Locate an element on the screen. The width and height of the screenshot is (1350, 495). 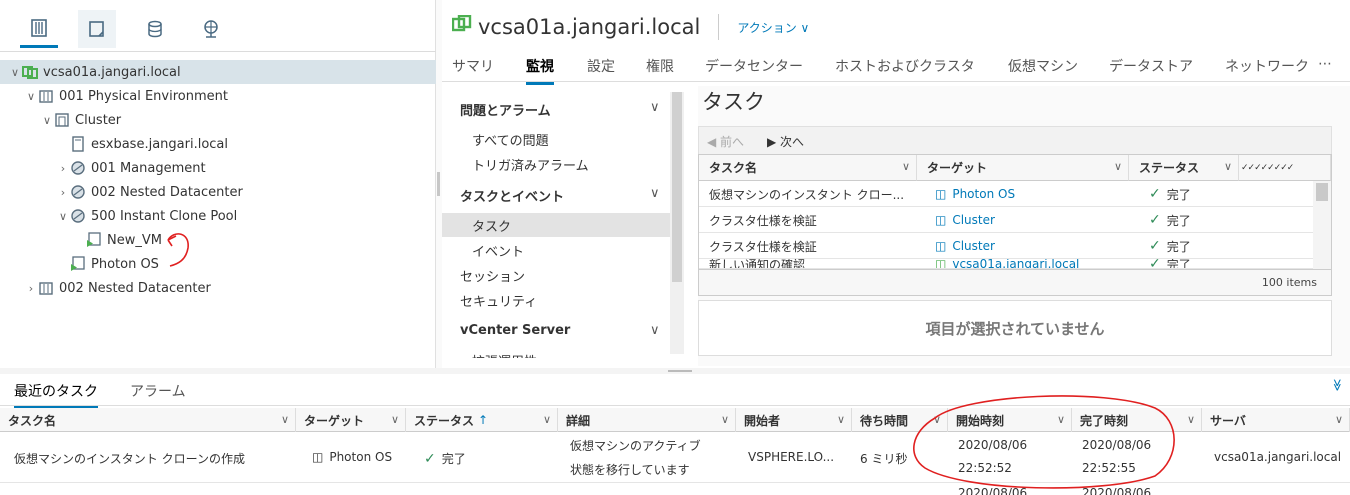
tree-node-vm: New_VM is located at coordinates (218, 240).